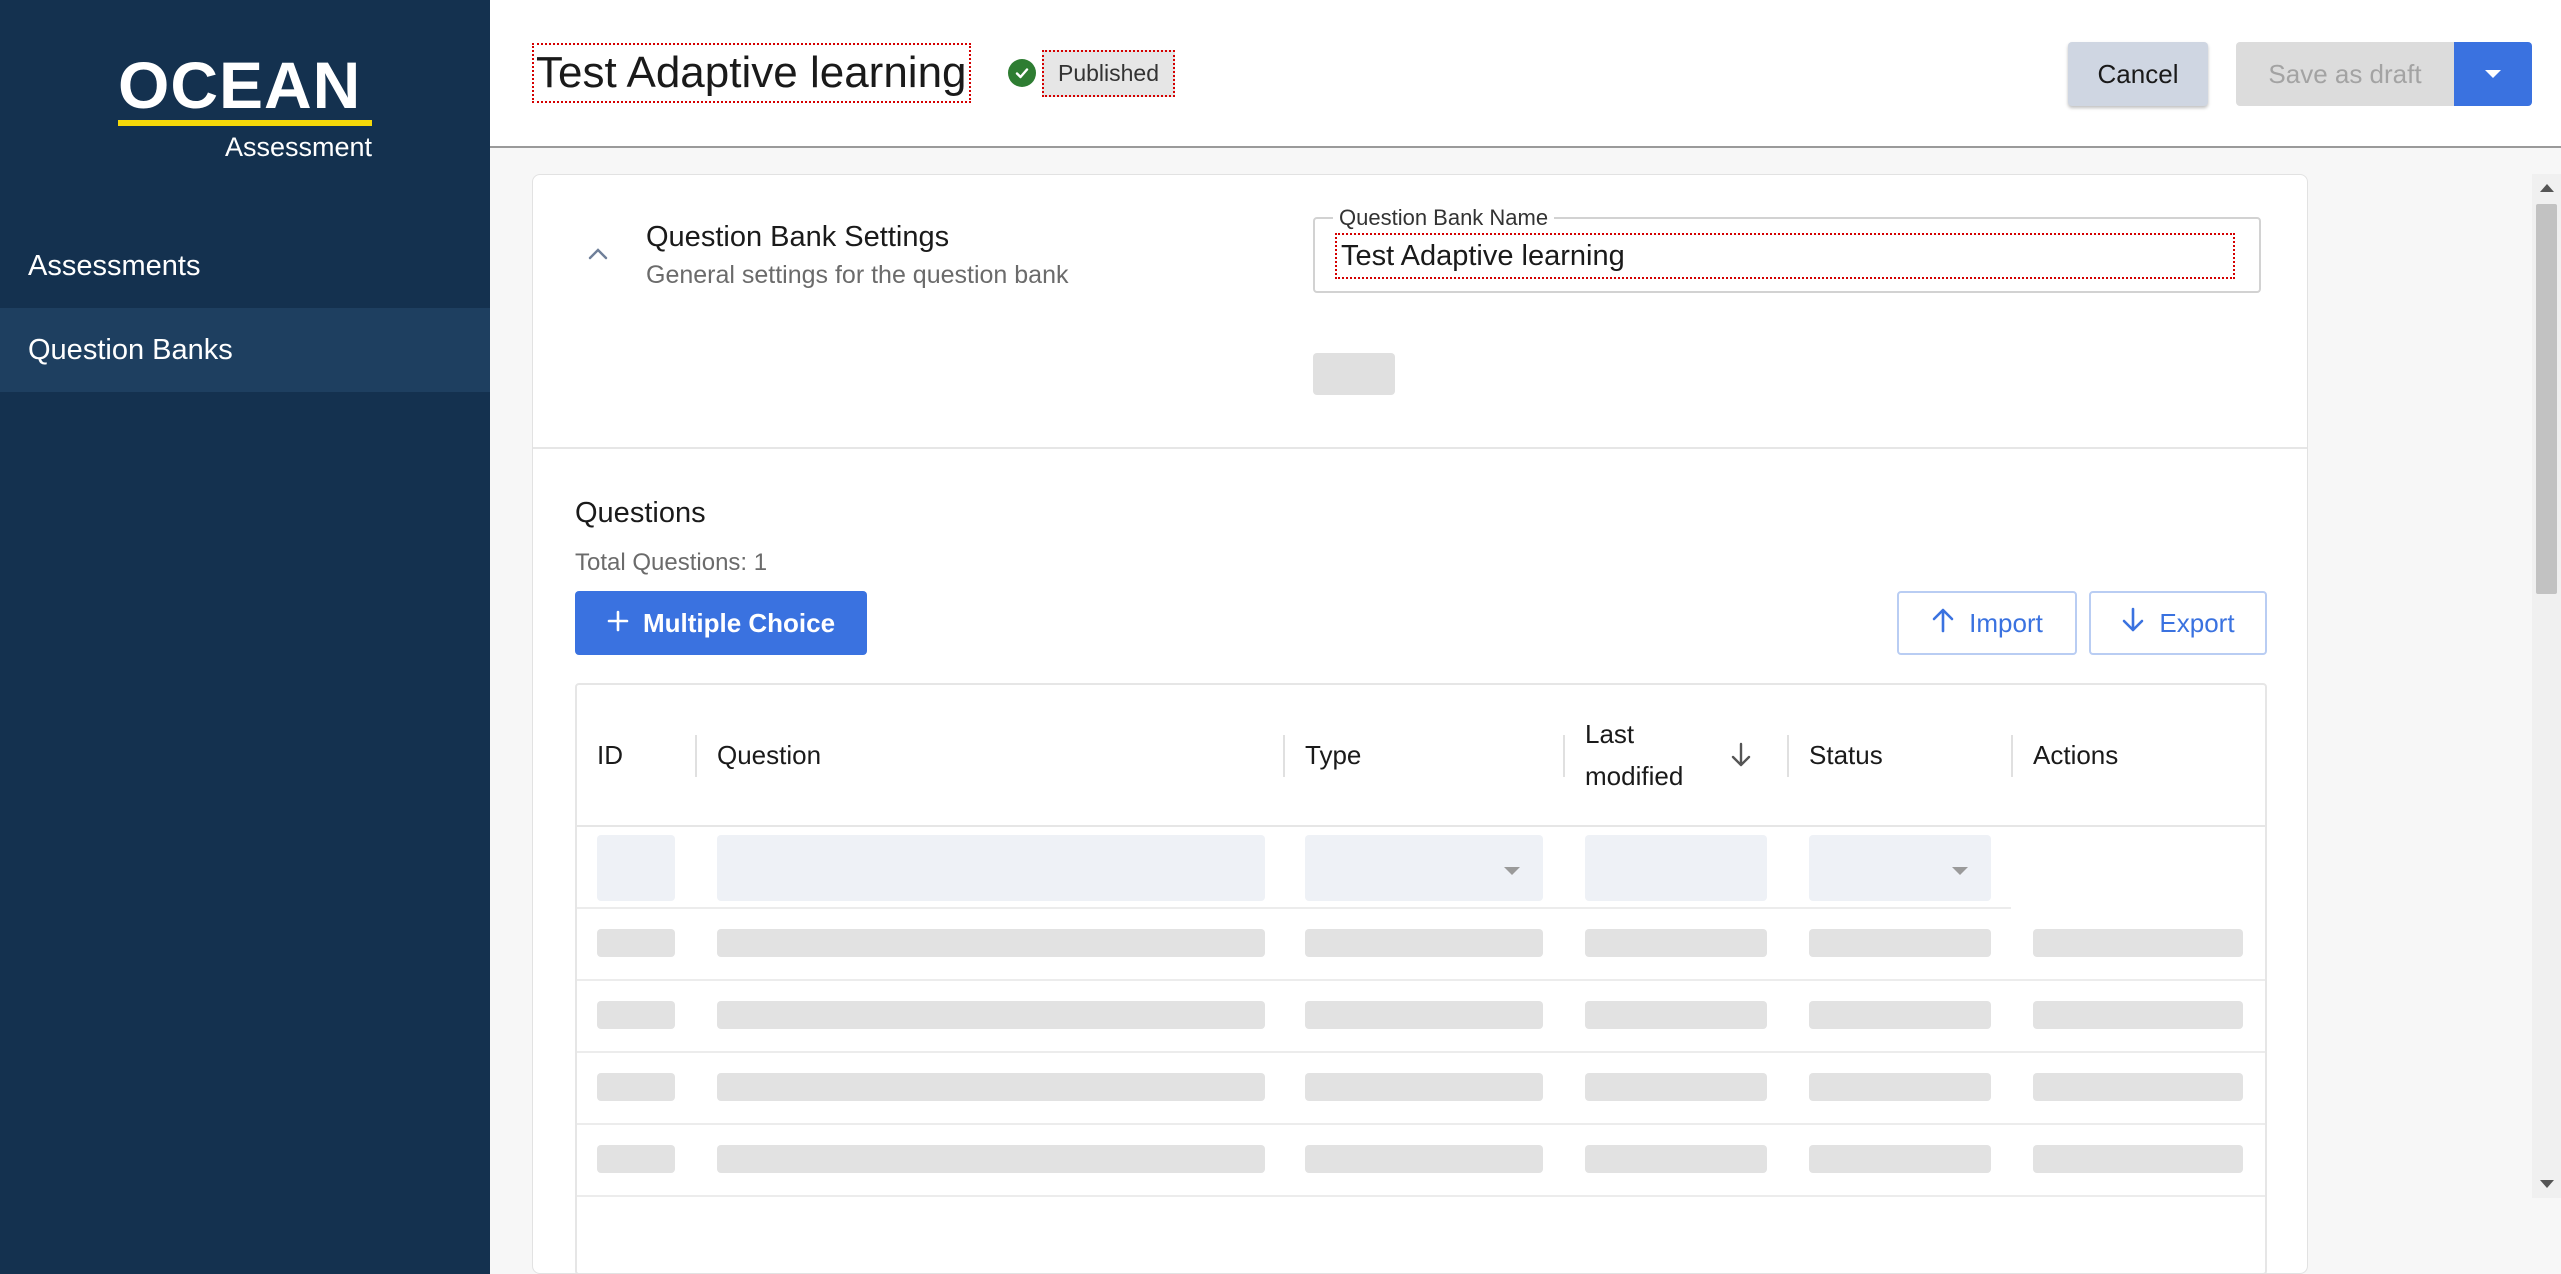 This screenshot has height=1274, width=2561. I want to click on settings-subtitle: General settings for the question bank, so click(857, 275).